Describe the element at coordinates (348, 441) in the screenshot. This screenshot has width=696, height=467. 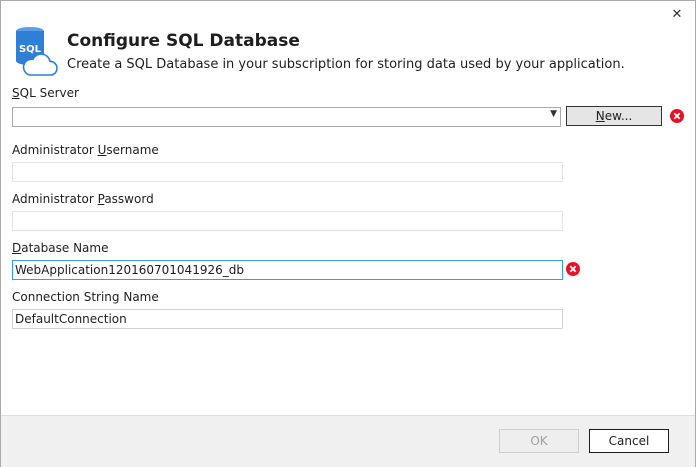
I see `dialog-footer: OK Cancel` at that location.